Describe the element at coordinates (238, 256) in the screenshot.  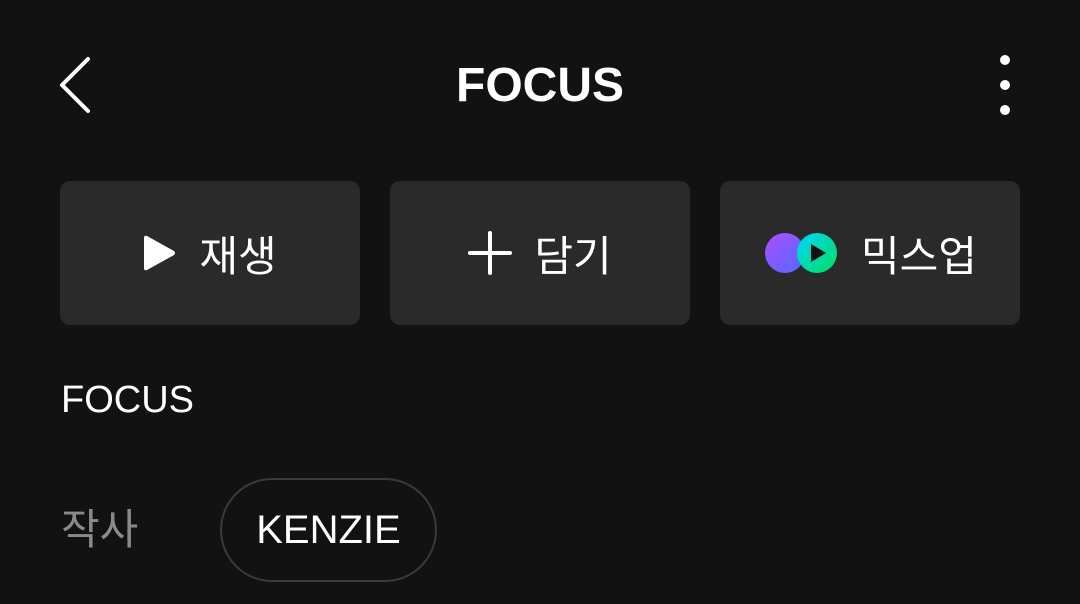
I see `play-button-label: 재생` at that location.